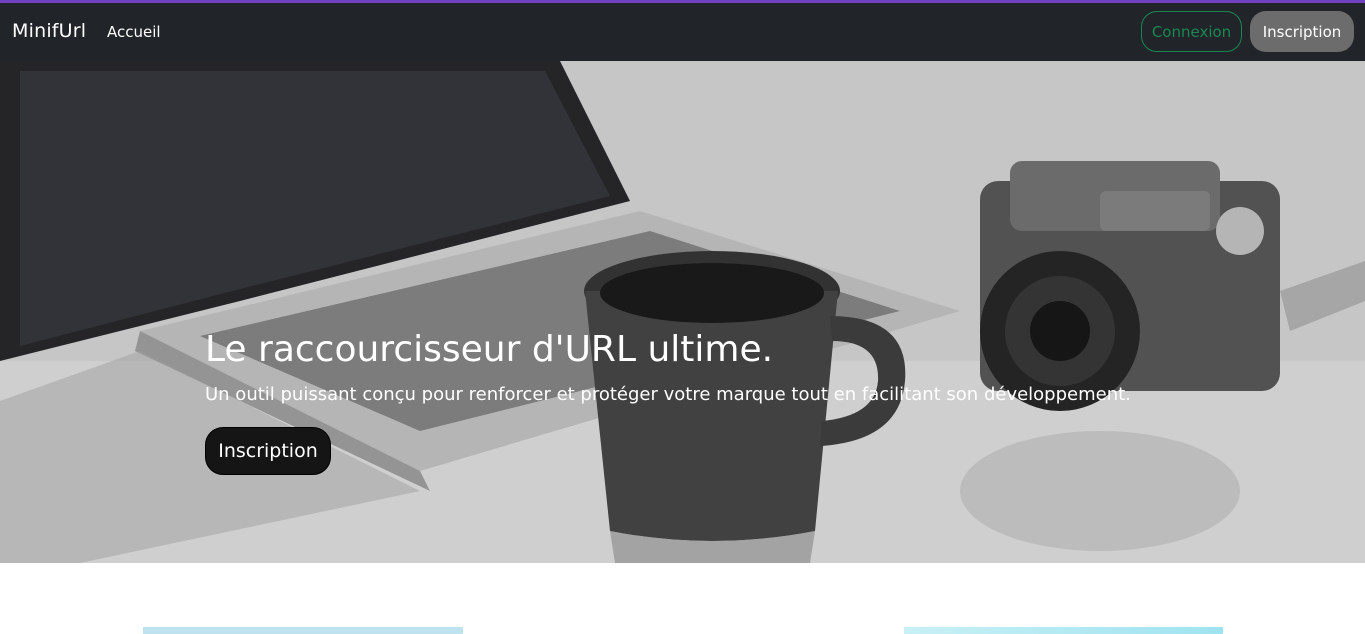 This screenshot has width=1365, height=634. I want to click on hero-signup-button: Inscription, so click(268, 451).